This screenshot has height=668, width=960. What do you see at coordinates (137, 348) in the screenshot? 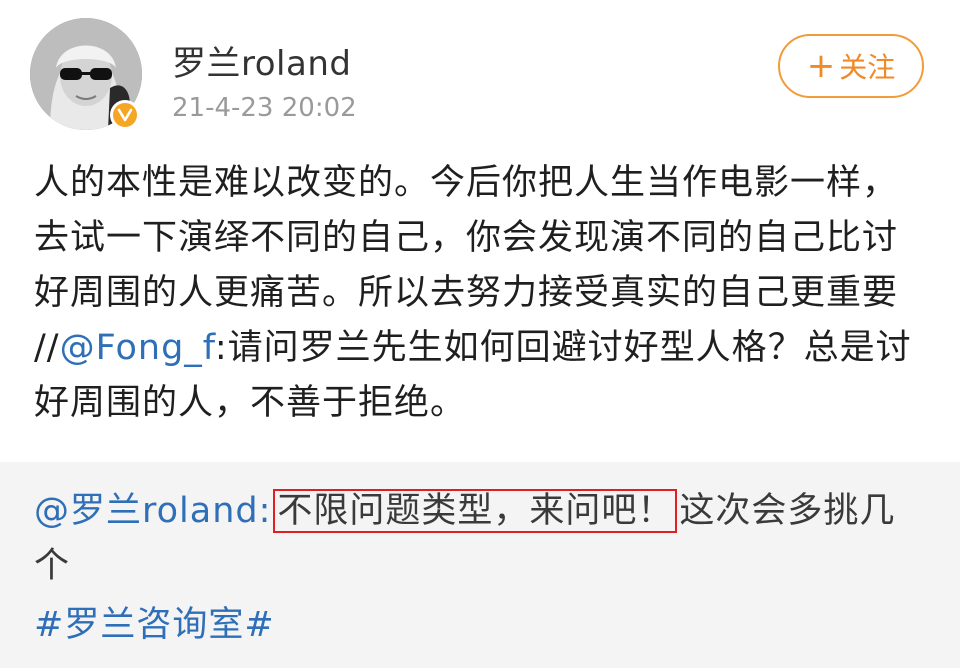
I see `mention-link: @Fong_f` at bounding box center [137, 348].